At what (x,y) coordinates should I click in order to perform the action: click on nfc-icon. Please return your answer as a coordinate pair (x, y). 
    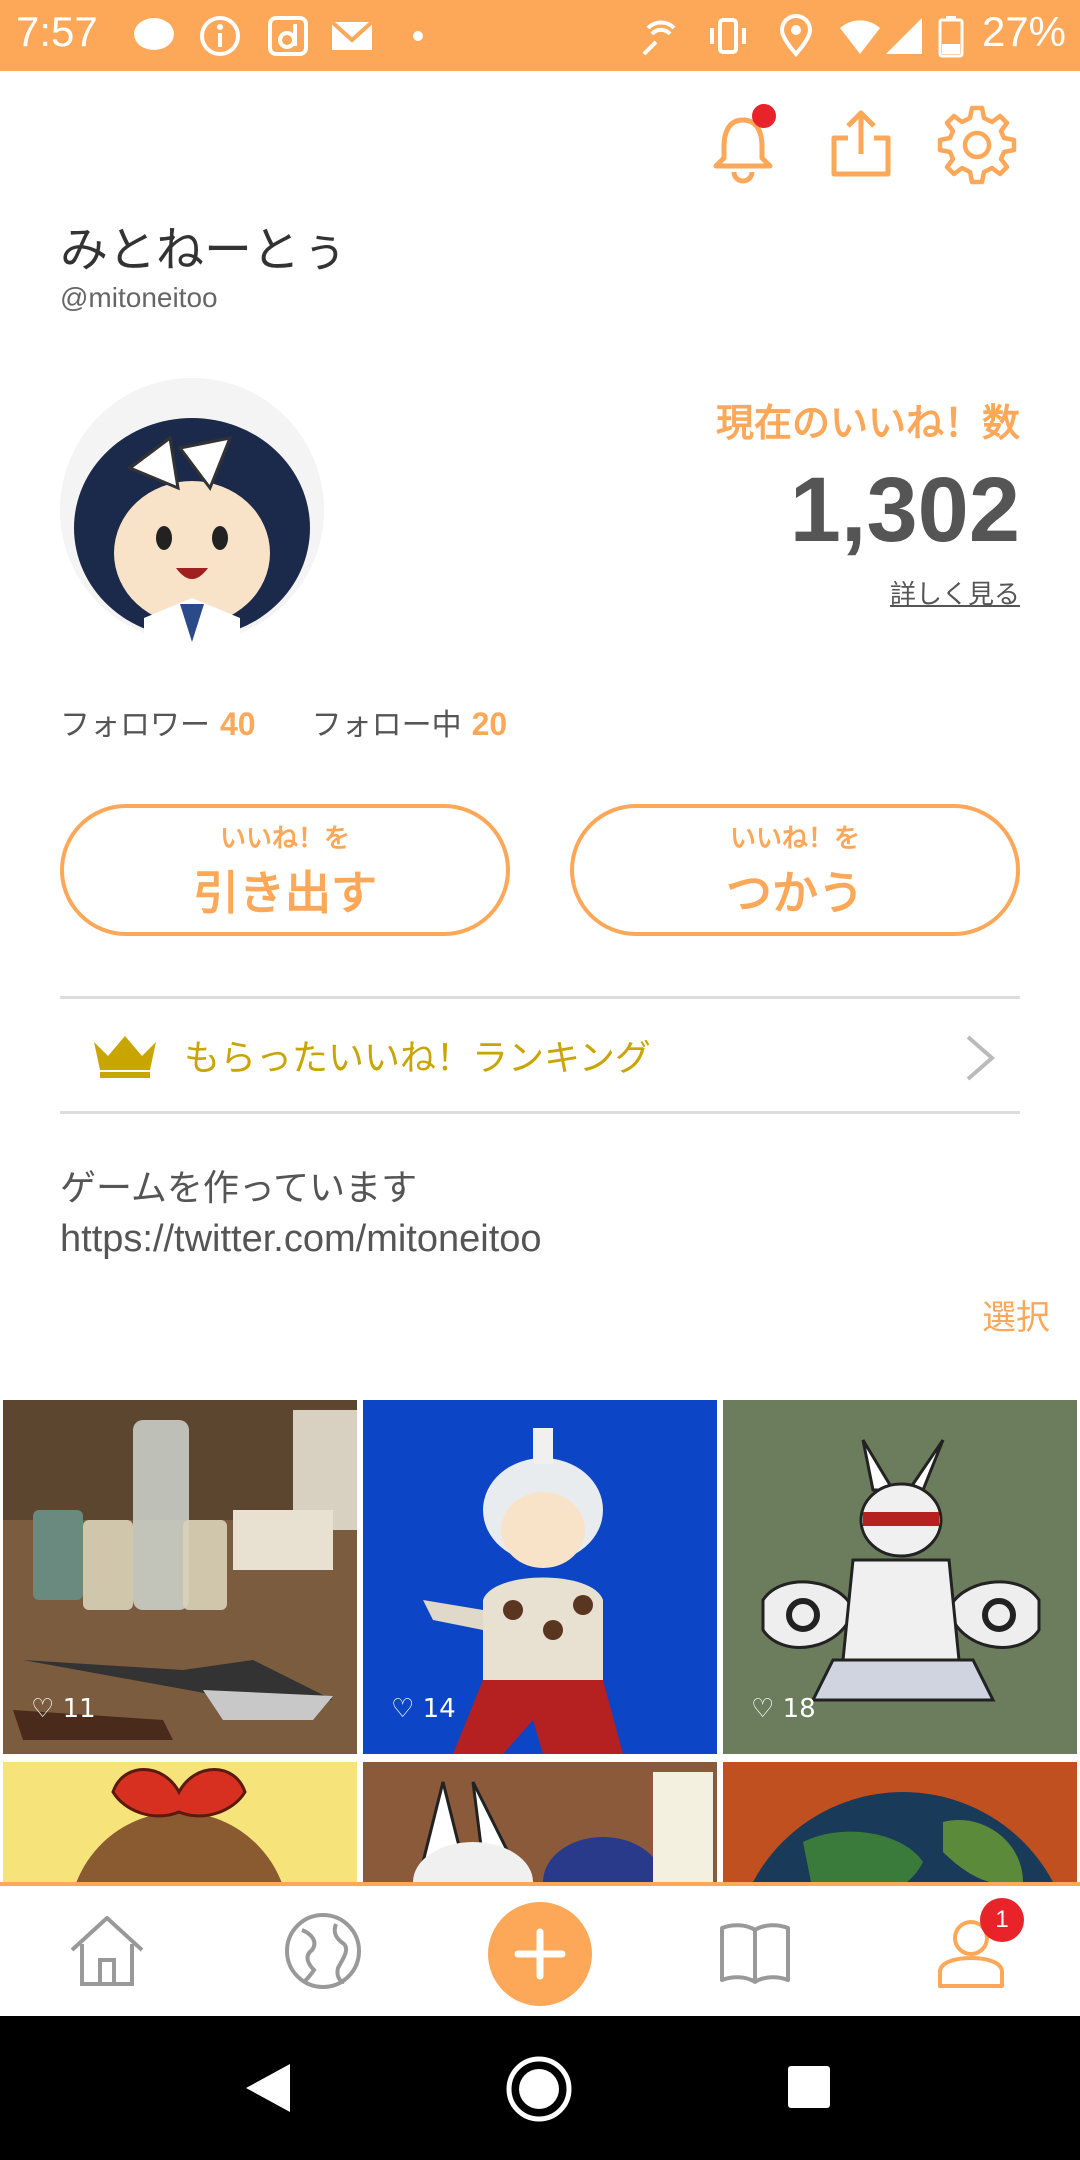
    Looking at the image, I should click on (659, 38).